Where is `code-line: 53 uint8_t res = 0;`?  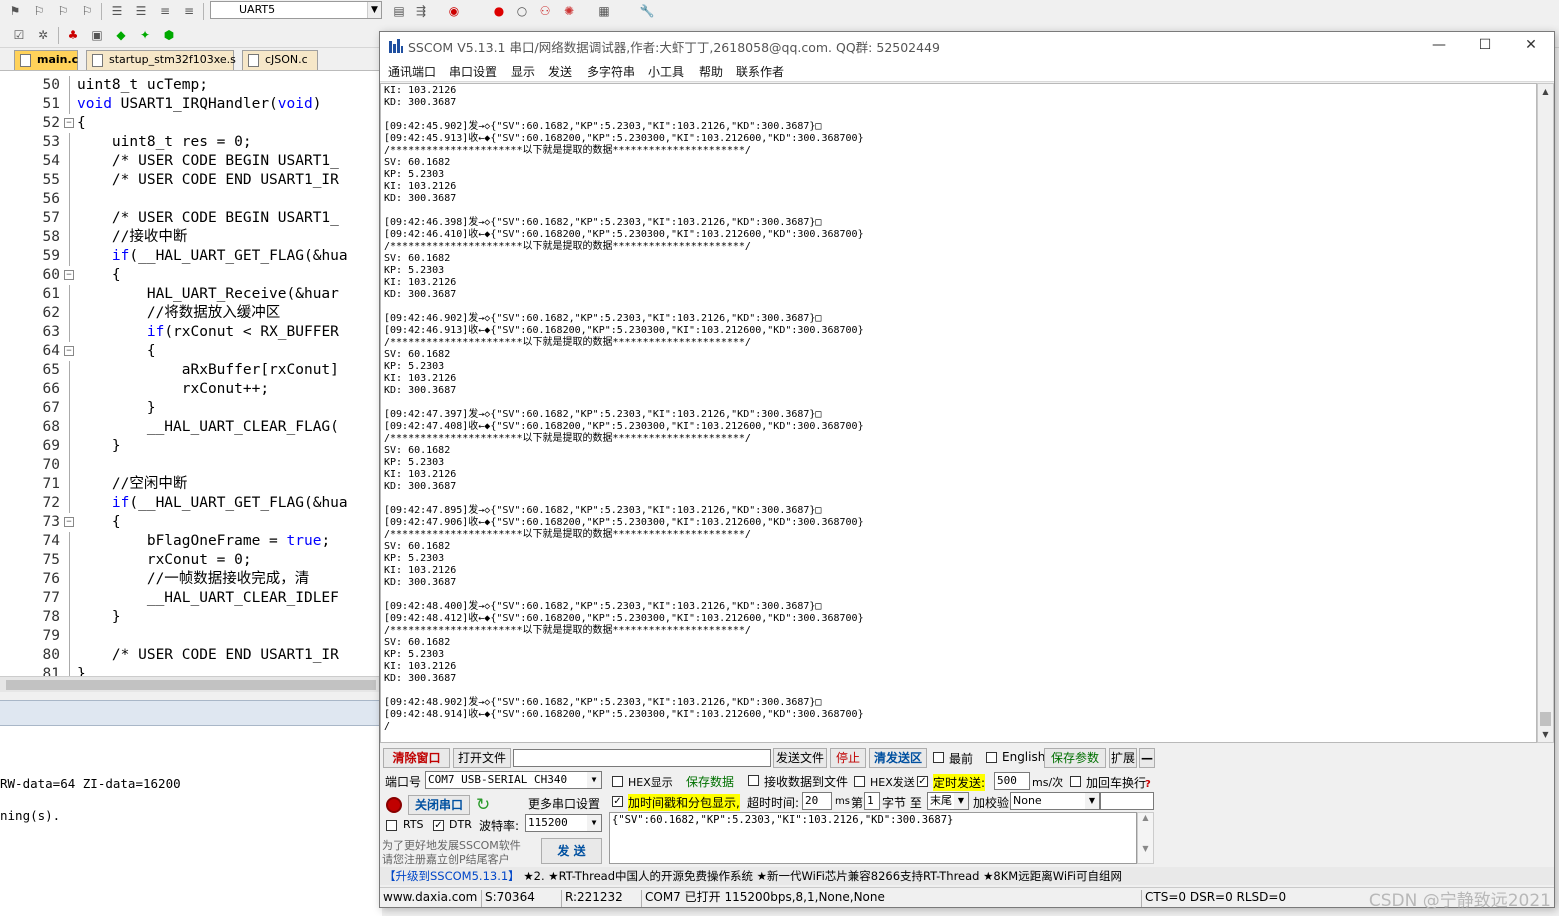
code-line: 53 uint8_t res = 0; is located at coordinates (191, 142).